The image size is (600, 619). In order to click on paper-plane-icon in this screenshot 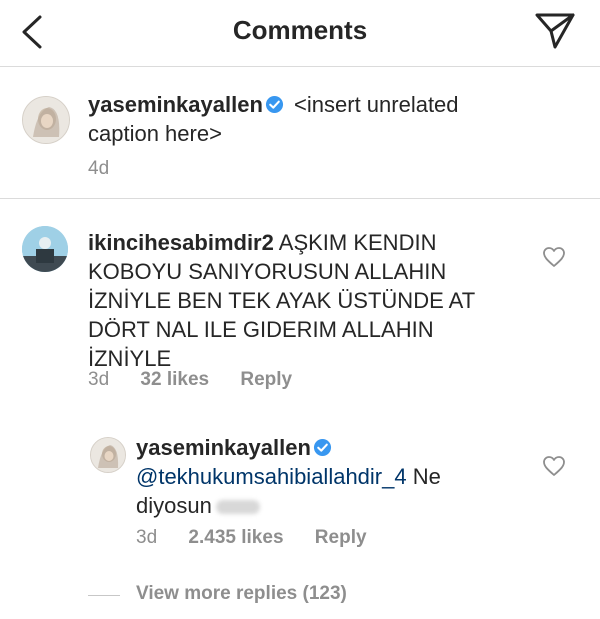, I will do `click(555, 31)`.